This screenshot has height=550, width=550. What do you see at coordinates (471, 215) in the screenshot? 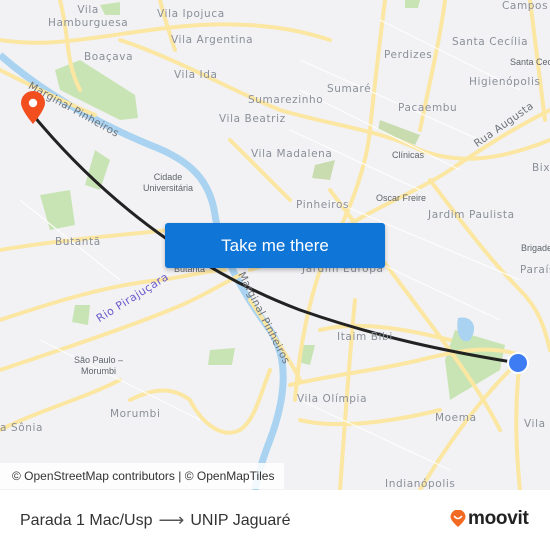
I see `map-label-jardim-paulista: Jardim Paulista` at bounding box center [471, 215].